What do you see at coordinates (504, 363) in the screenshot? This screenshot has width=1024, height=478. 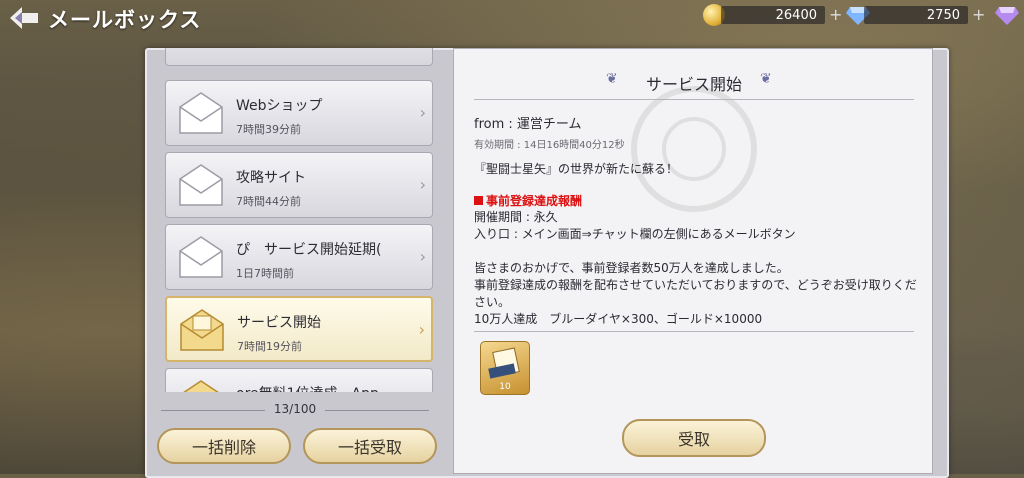 I see `scroll-item-icon` at bounding box center [504, 363].